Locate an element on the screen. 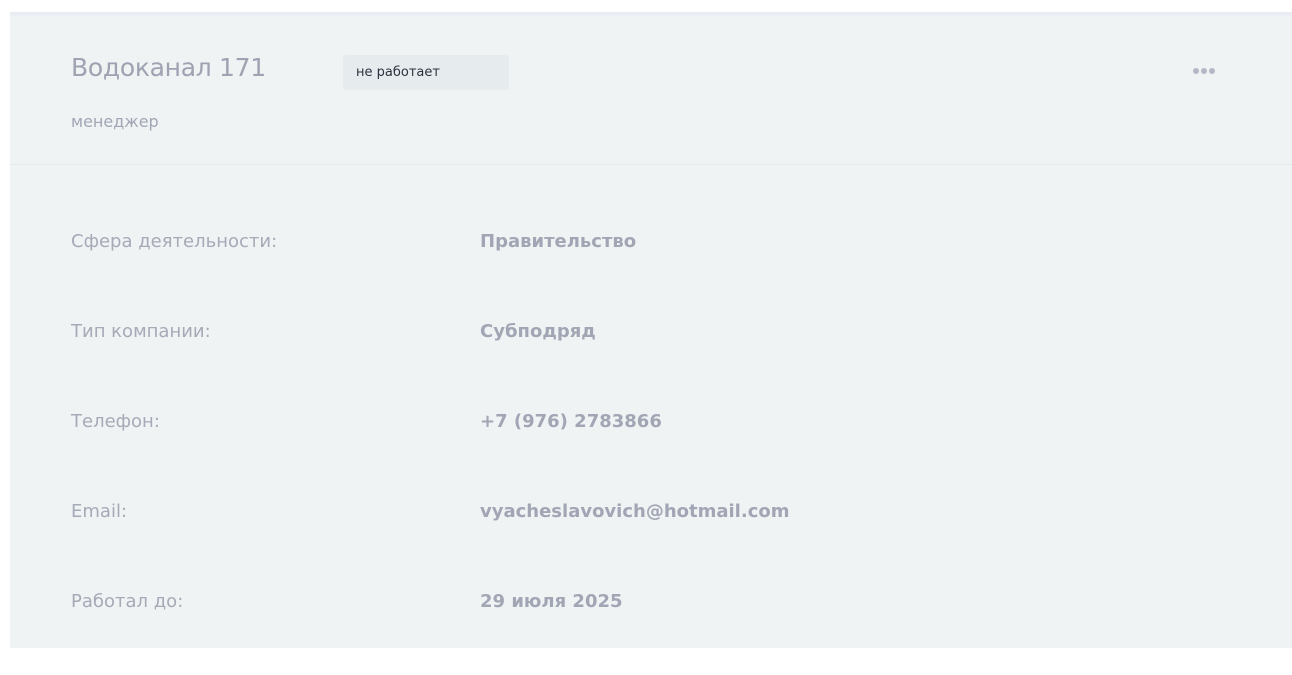 Image resolution: width=1292 pixels, height=675 pixels. detail-label: Тип компании: is located at coordinates (141, 331).